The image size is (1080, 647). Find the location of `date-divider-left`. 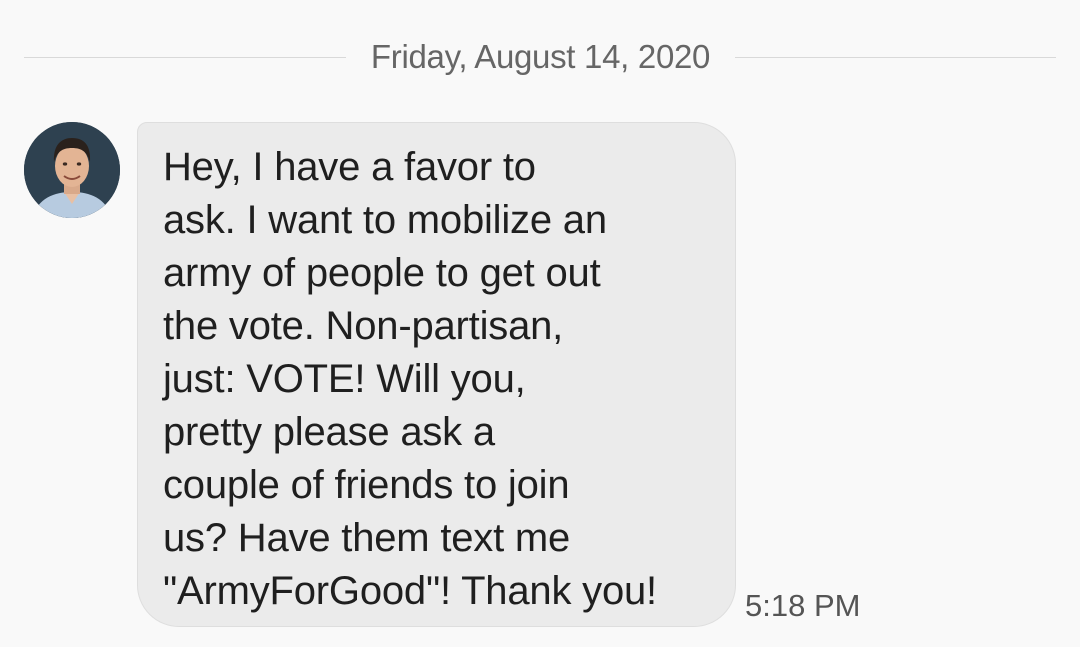

date-divider-left is located at coordinates (185, 57).